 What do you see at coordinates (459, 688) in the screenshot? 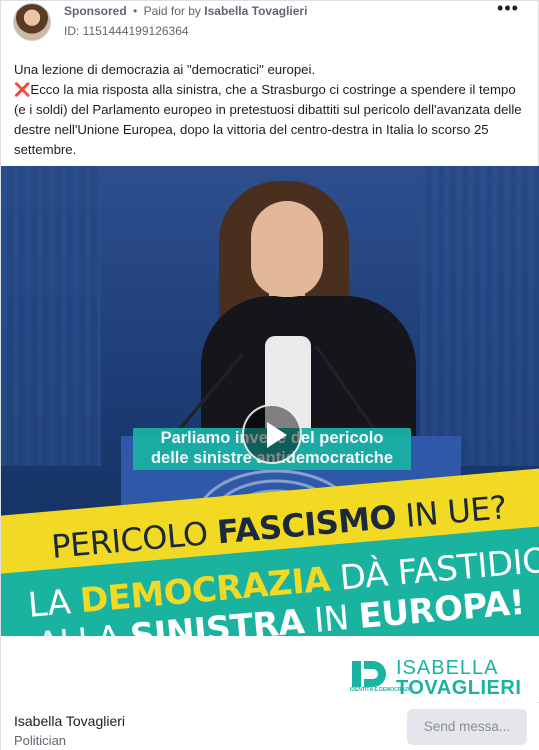
I see `brand-name-last: TOVAGLIERI` at bounding box center [459, 688].